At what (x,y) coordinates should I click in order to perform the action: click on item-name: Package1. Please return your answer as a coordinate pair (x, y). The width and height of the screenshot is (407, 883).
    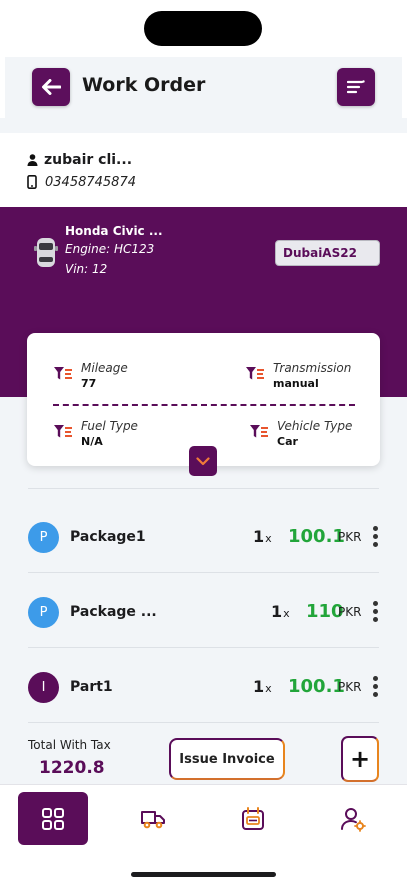
    Looking at the image, I should click on (108, 537).